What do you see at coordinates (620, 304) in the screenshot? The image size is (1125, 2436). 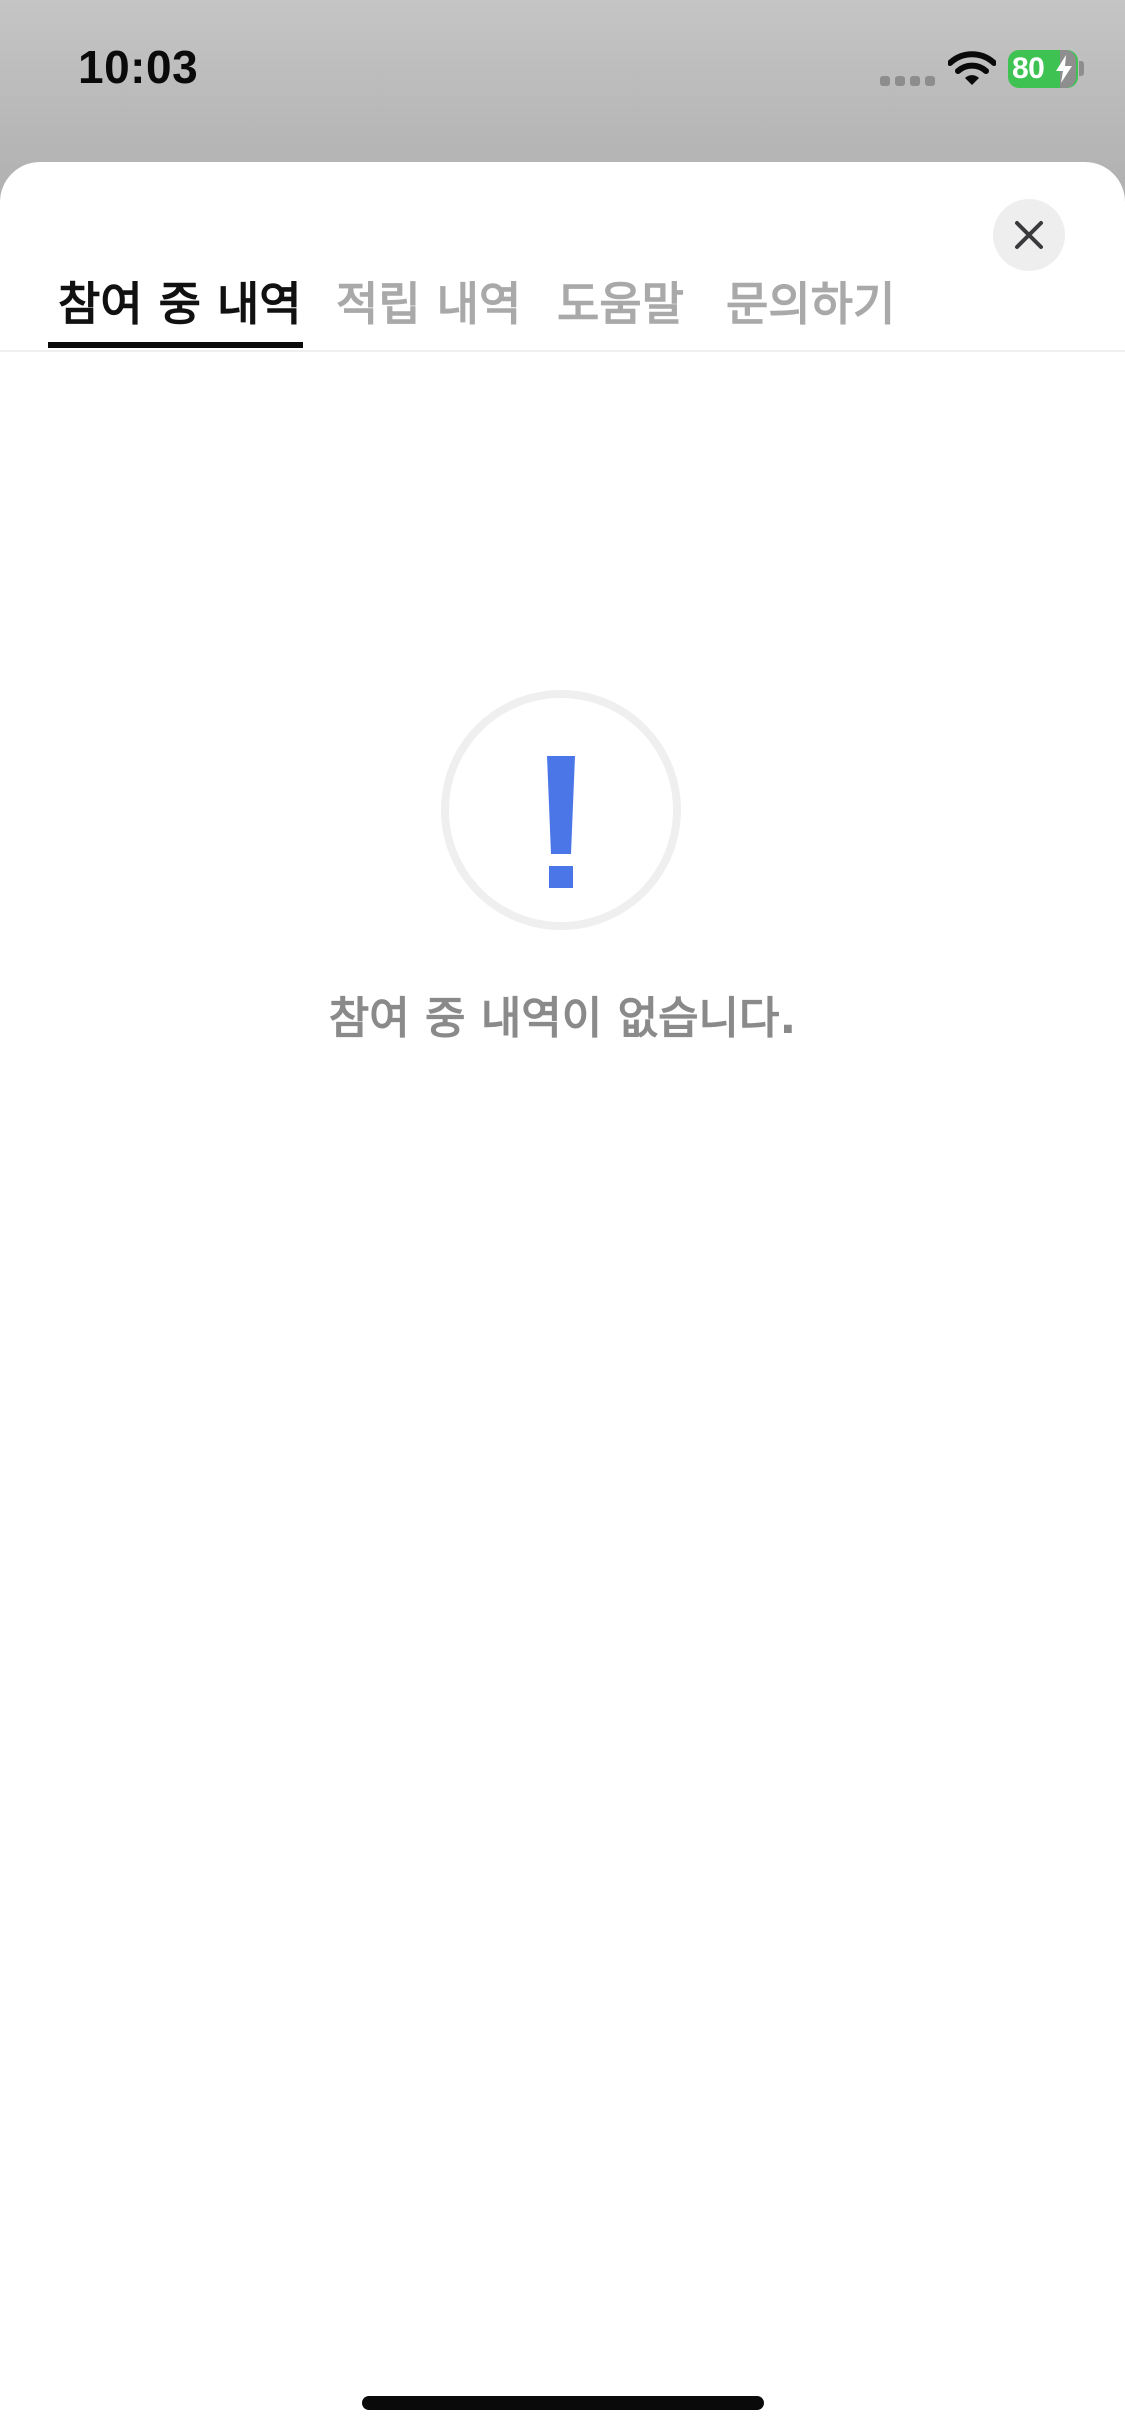 I see `tab-help: 도움말` at bounding box center [620, 304].